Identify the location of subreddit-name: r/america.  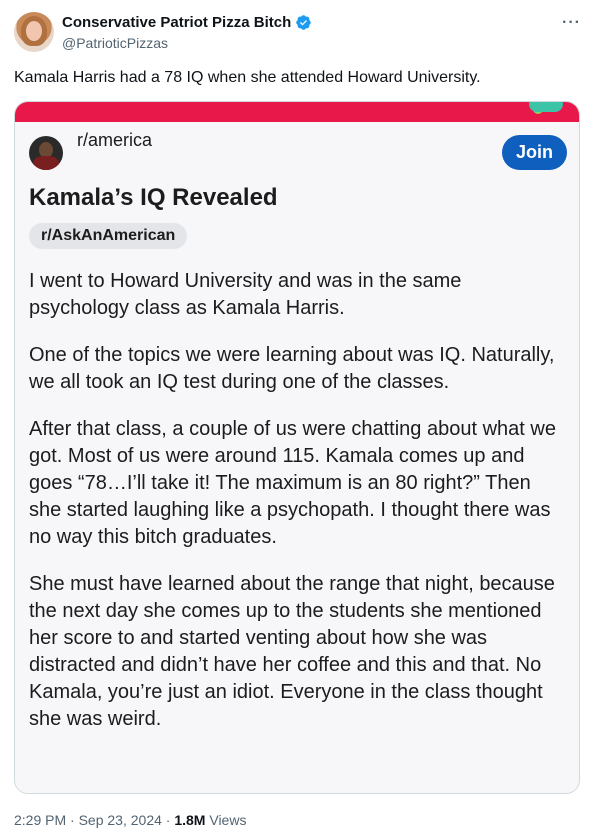
(115, 140).